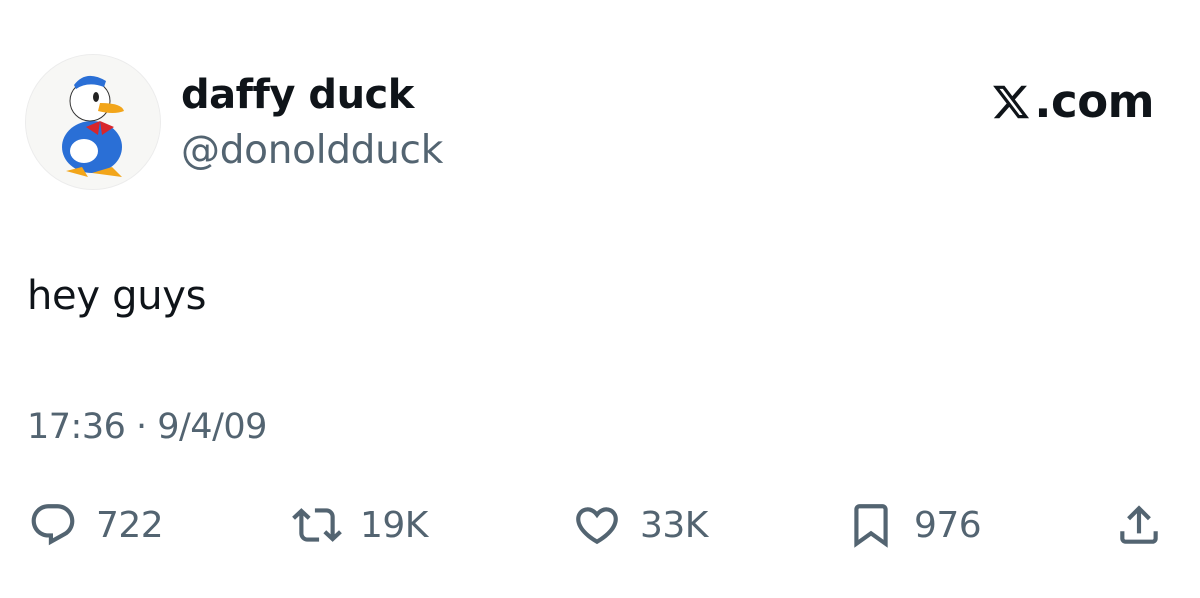 Image resolution: width=1200 pixels, height=598 pixels. What do you see at coordinates (312, 151) in the screenshot?
I see `user-handle: @donoldduck` at bounding box center [312, 151].